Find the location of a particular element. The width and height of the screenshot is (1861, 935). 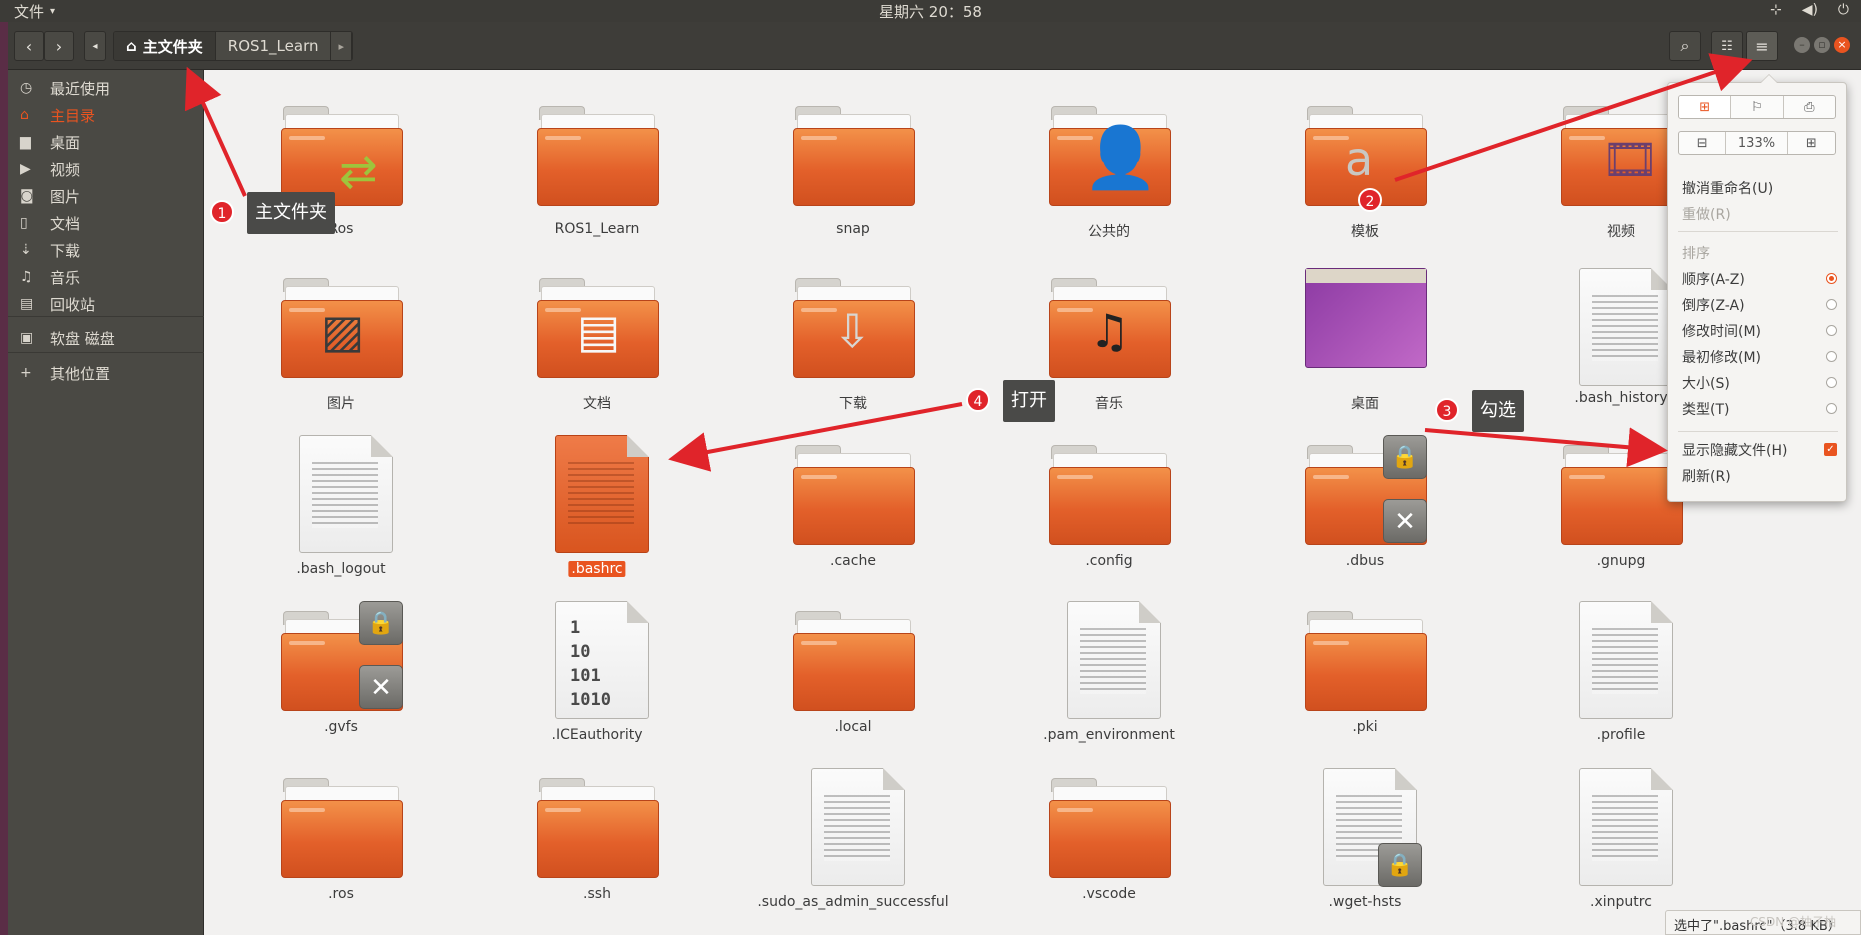

menu-button: ≡ is located at coordinates (1762, 46).